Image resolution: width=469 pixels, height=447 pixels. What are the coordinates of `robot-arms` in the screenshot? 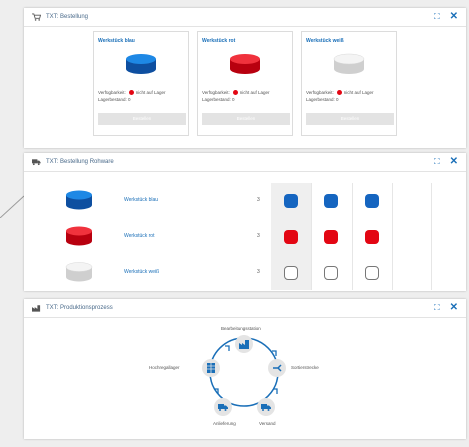 It's located at (246, 369).